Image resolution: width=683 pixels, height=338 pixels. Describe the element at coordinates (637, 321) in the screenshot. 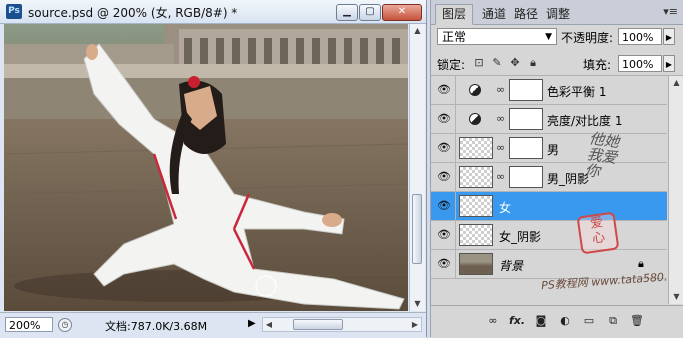

I see `delete-layer-trash-icon: 🗑︎` at that location.